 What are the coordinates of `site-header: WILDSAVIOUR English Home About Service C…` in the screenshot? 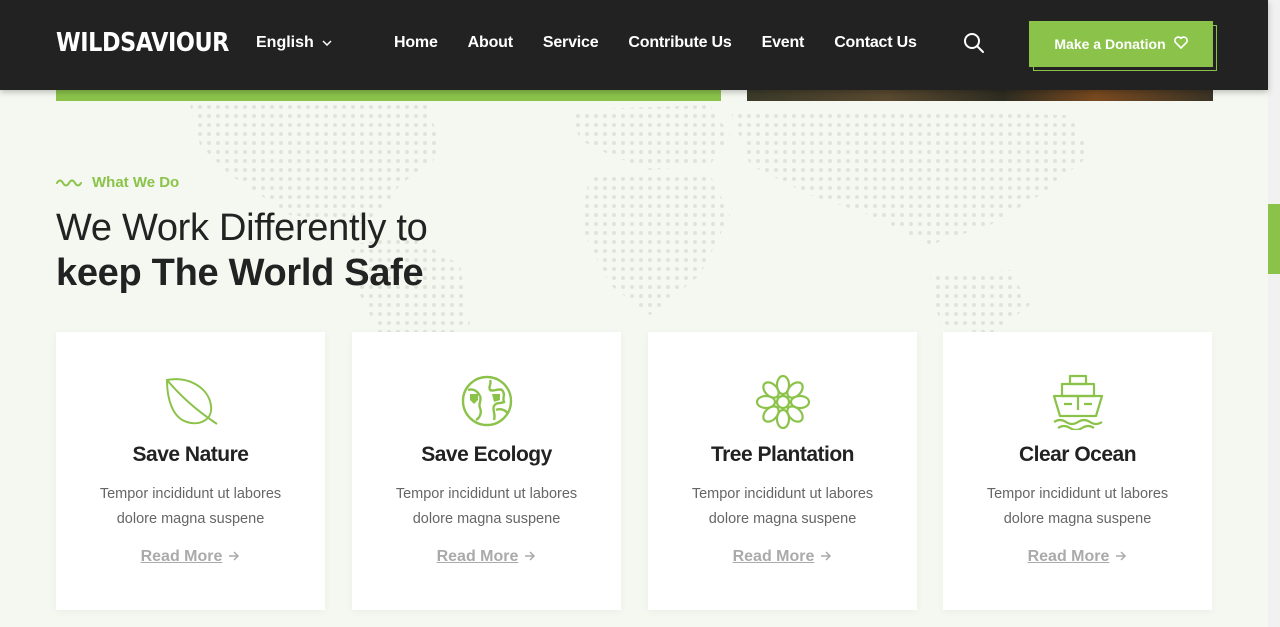 It's located at (634, 45).